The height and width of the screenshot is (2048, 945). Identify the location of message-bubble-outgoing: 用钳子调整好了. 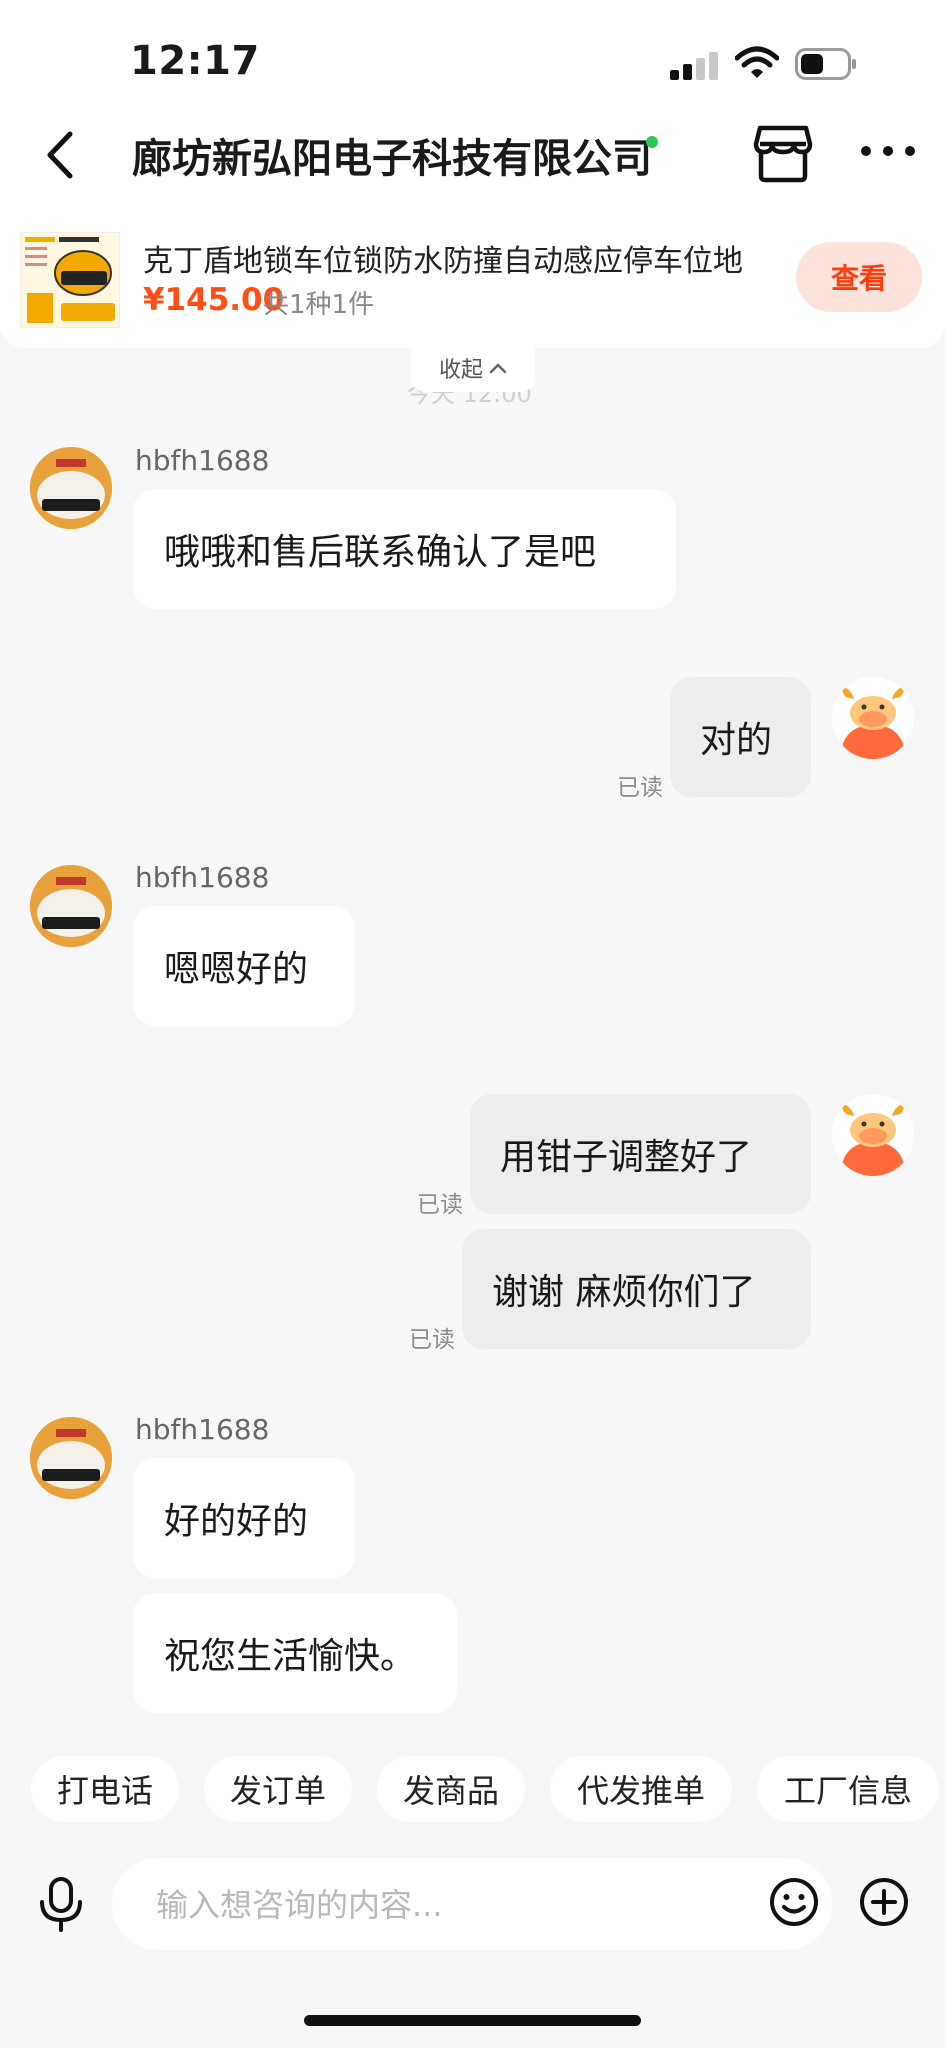
(640, 1154).